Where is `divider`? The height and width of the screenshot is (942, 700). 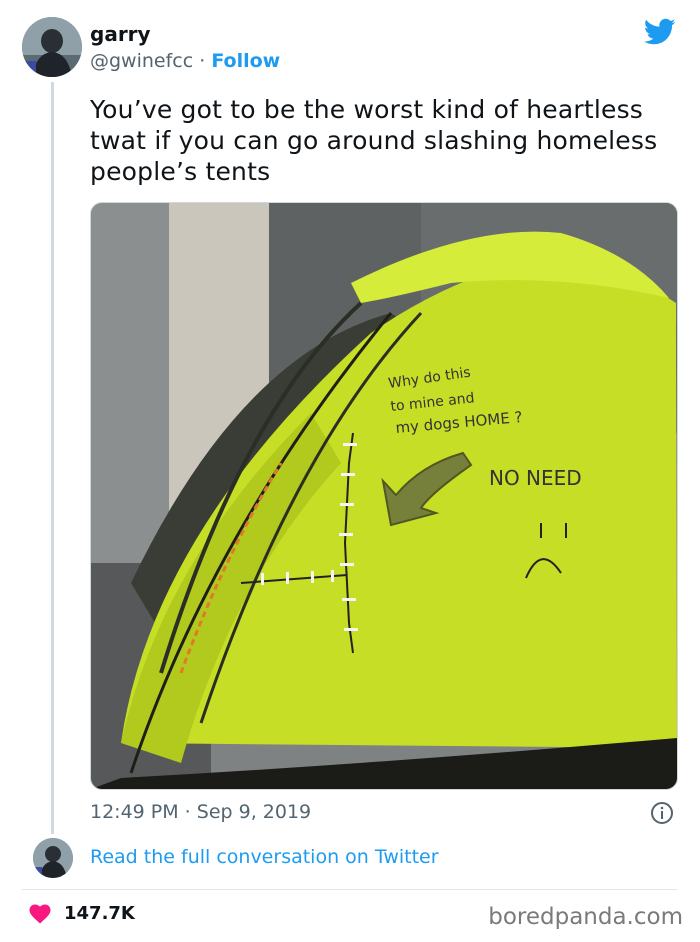
divider is located at coordinates (349, 889).